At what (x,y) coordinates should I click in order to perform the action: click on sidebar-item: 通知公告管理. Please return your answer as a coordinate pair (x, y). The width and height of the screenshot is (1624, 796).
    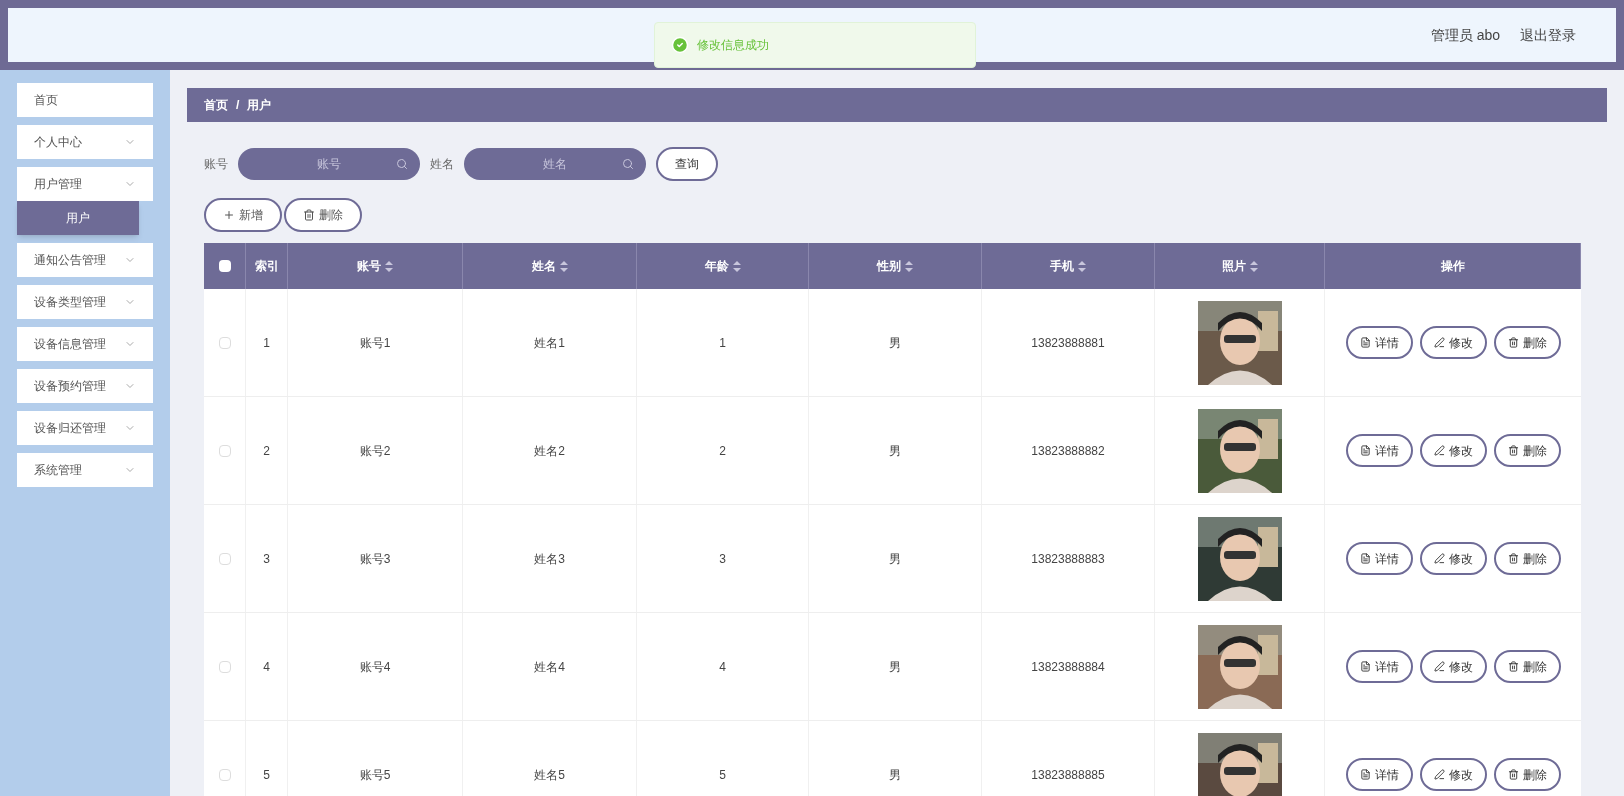
    Looking at the image, I should click on (85, 260).